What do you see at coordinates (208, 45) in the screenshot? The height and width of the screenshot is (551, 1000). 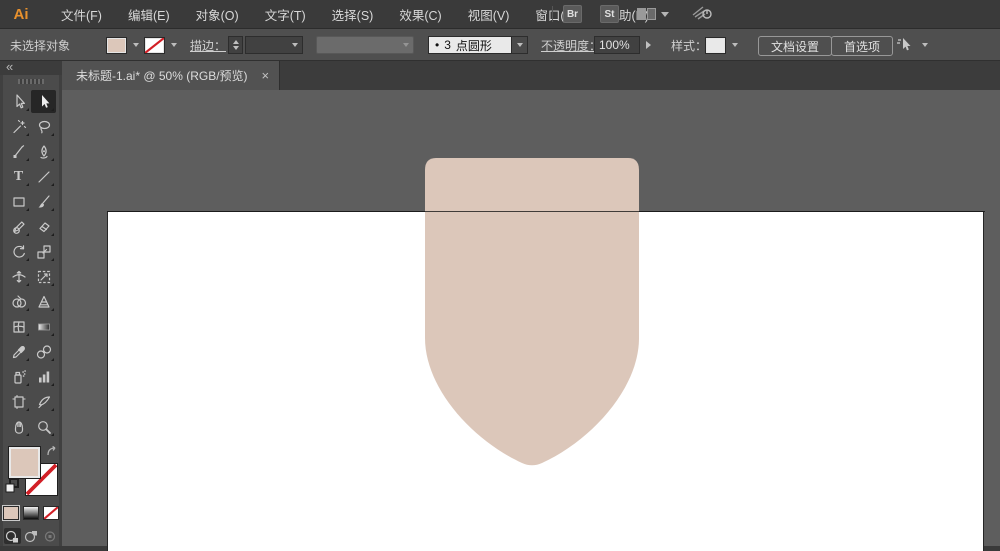 I see `stroke-weight-label: 描边：` at bounding box center [208, 45].